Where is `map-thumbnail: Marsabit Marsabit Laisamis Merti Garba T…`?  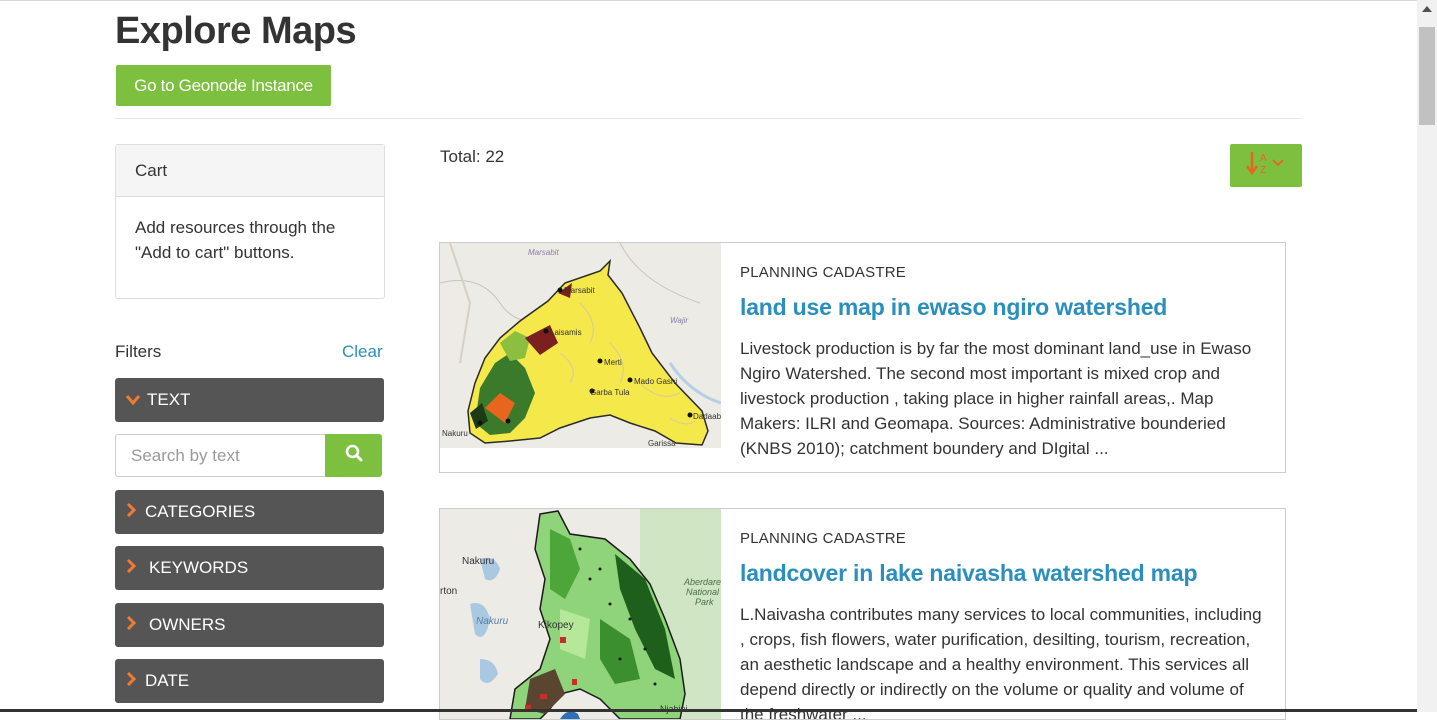
map-thumbnail: Marsabit Marsabit Laisamis Merti Garba T… is located at coordinates (581, 345).